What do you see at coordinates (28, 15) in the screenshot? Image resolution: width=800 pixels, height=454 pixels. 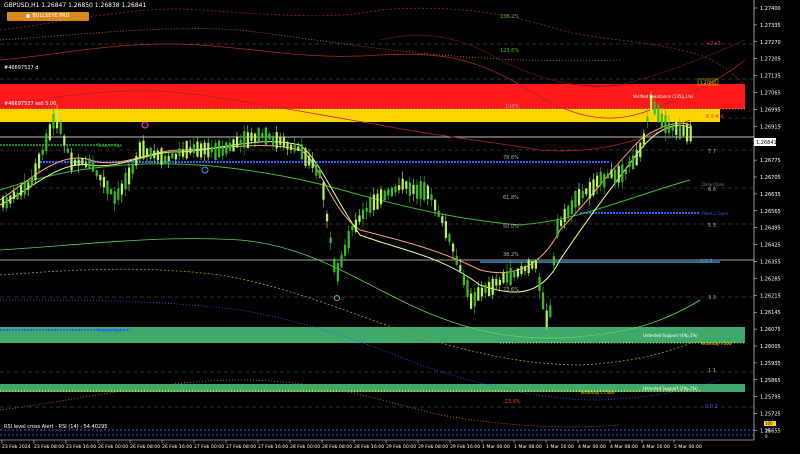 I see `bullseye-icon` at bounding box center [28, 15].